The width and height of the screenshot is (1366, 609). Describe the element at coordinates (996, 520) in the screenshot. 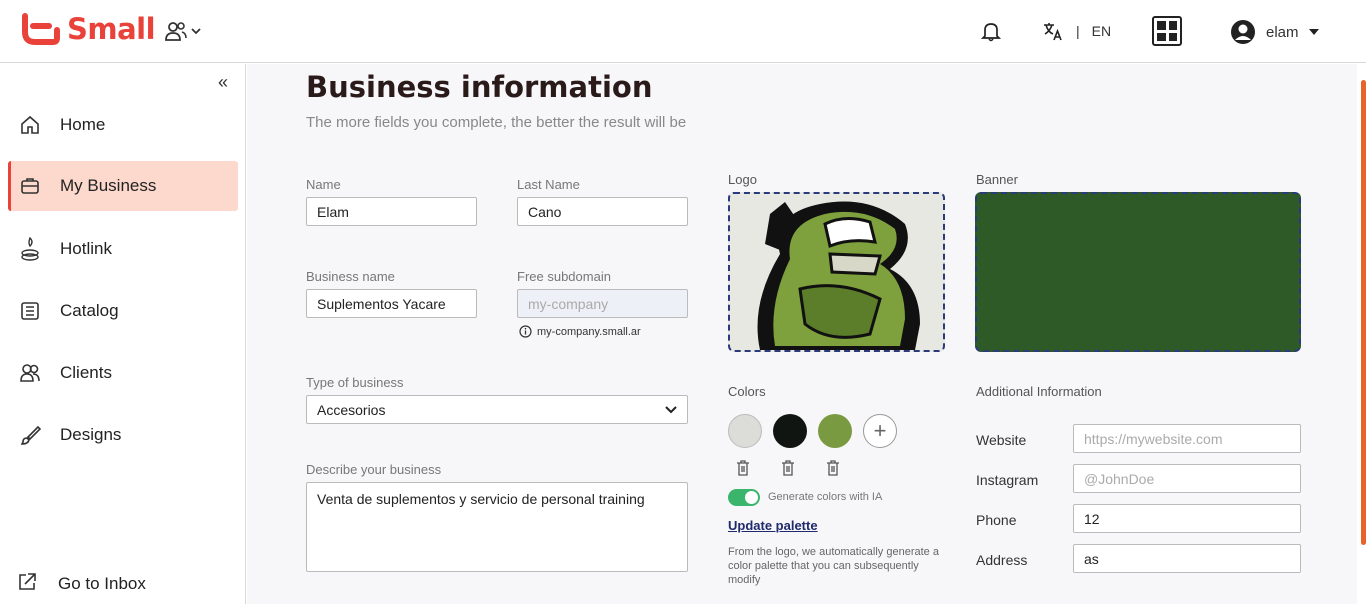

I see `phone-label: Phone` at that location.